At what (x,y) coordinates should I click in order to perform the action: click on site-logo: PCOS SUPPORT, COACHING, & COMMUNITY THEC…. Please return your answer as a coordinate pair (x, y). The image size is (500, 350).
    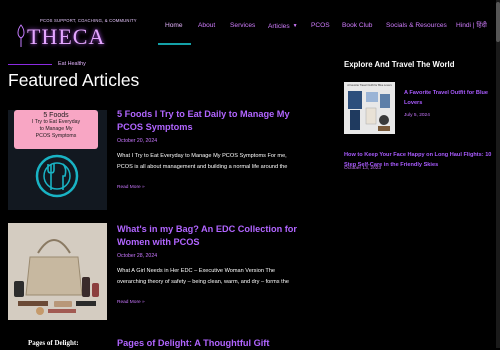
    Looking at the image, I should click on (75, 33).